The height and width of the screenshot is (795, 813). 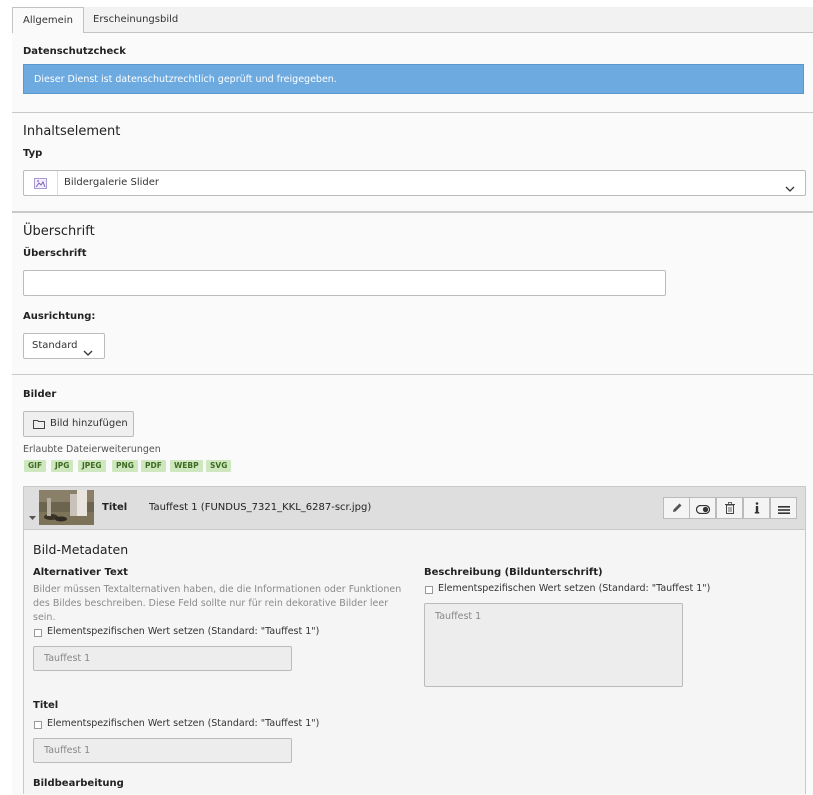 I want to click on tab-allgemein: Allgemein, so click(x=48, y=20).